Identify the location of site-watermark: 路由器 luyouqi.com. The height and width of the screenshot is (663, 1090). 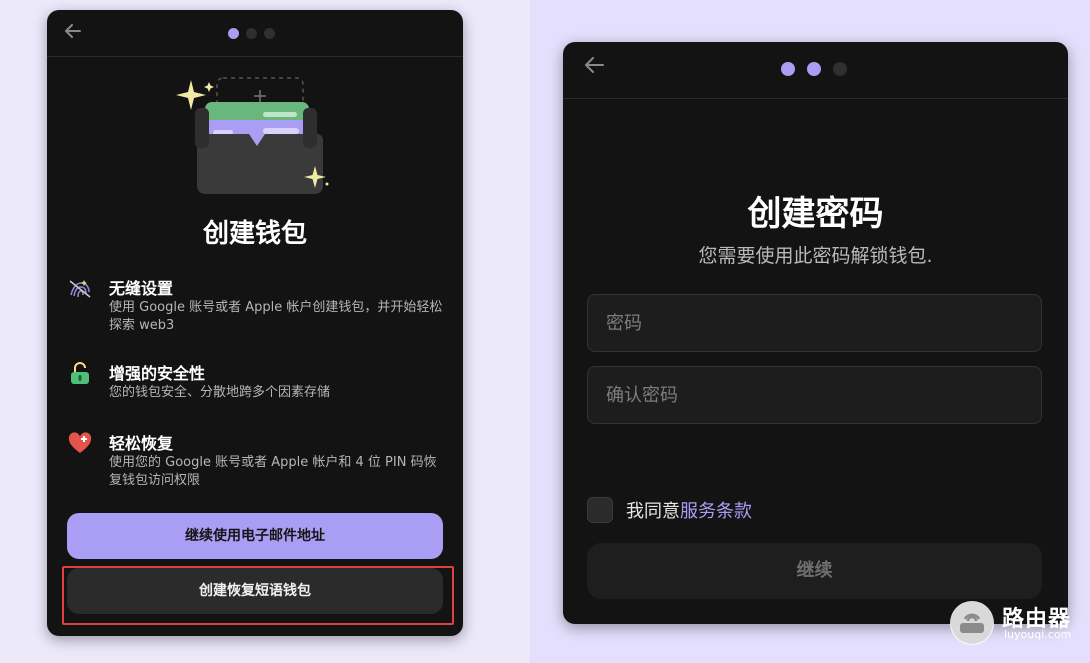
(1015, 625).